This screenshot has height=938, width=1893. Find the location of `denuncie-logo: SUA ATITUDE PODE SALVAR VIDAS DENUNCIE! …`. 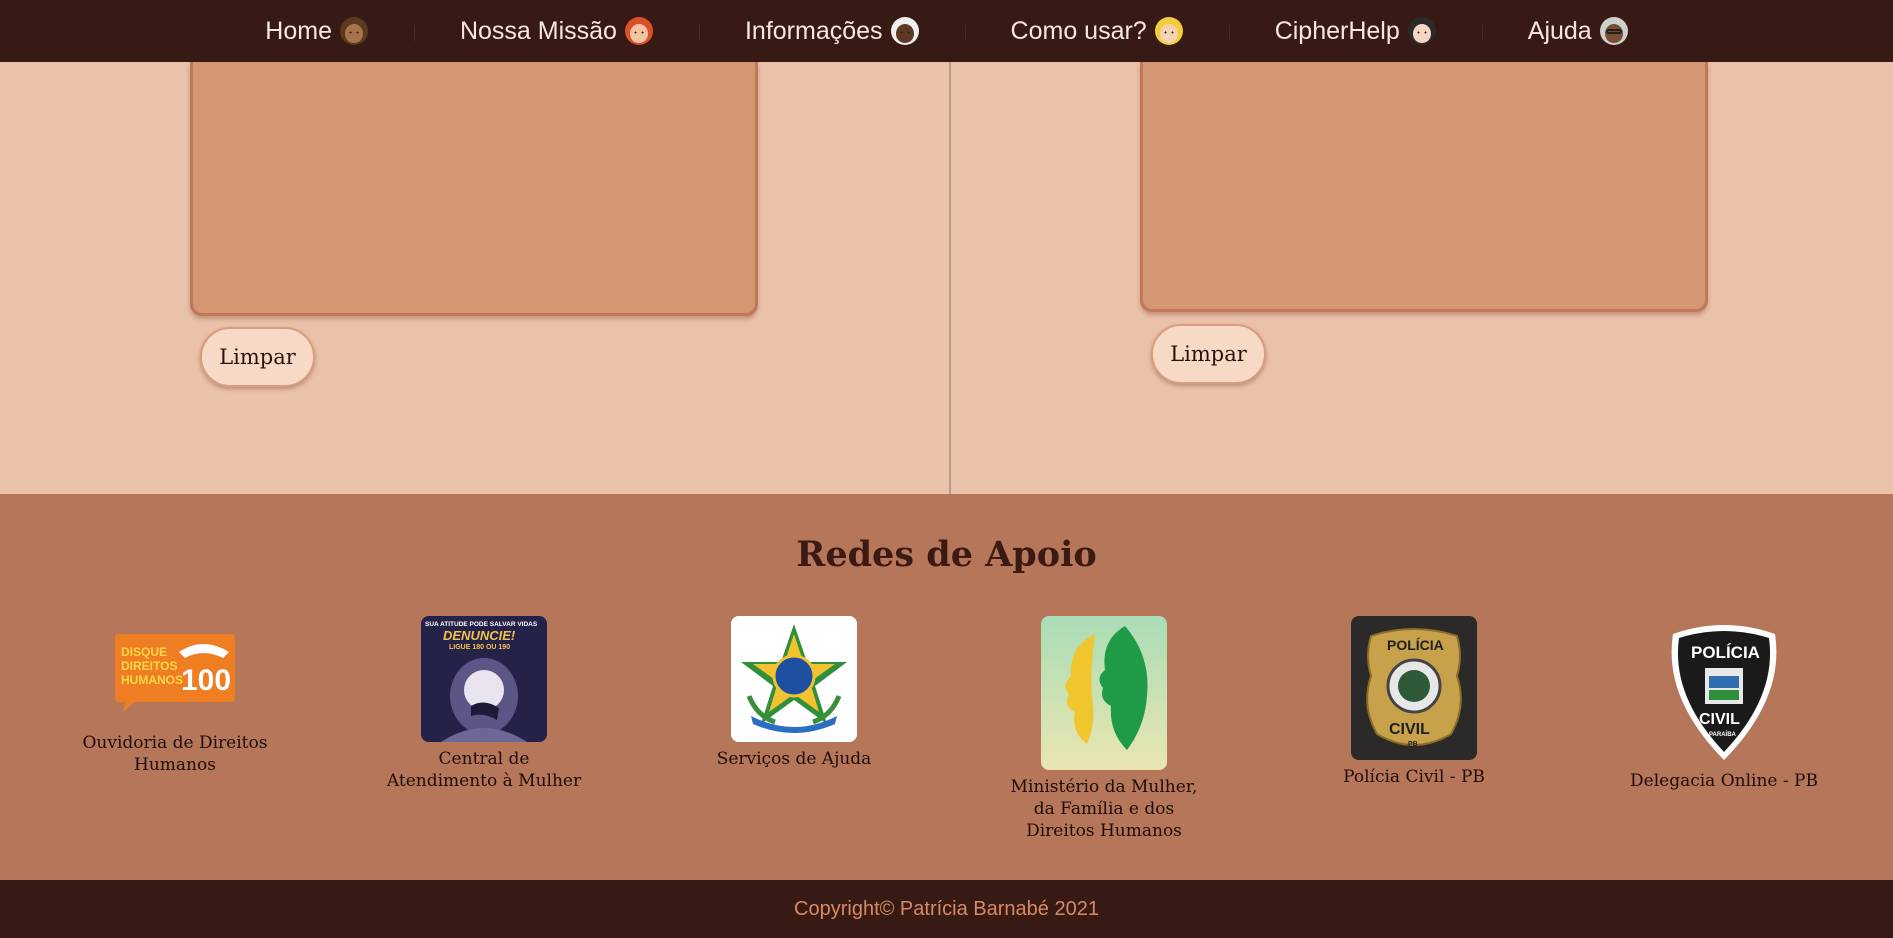

denuncie-logo: SUA ATITUDE PODE SALVAR VIDAS DENUNCIE! … is located at coordinates (484, 679).